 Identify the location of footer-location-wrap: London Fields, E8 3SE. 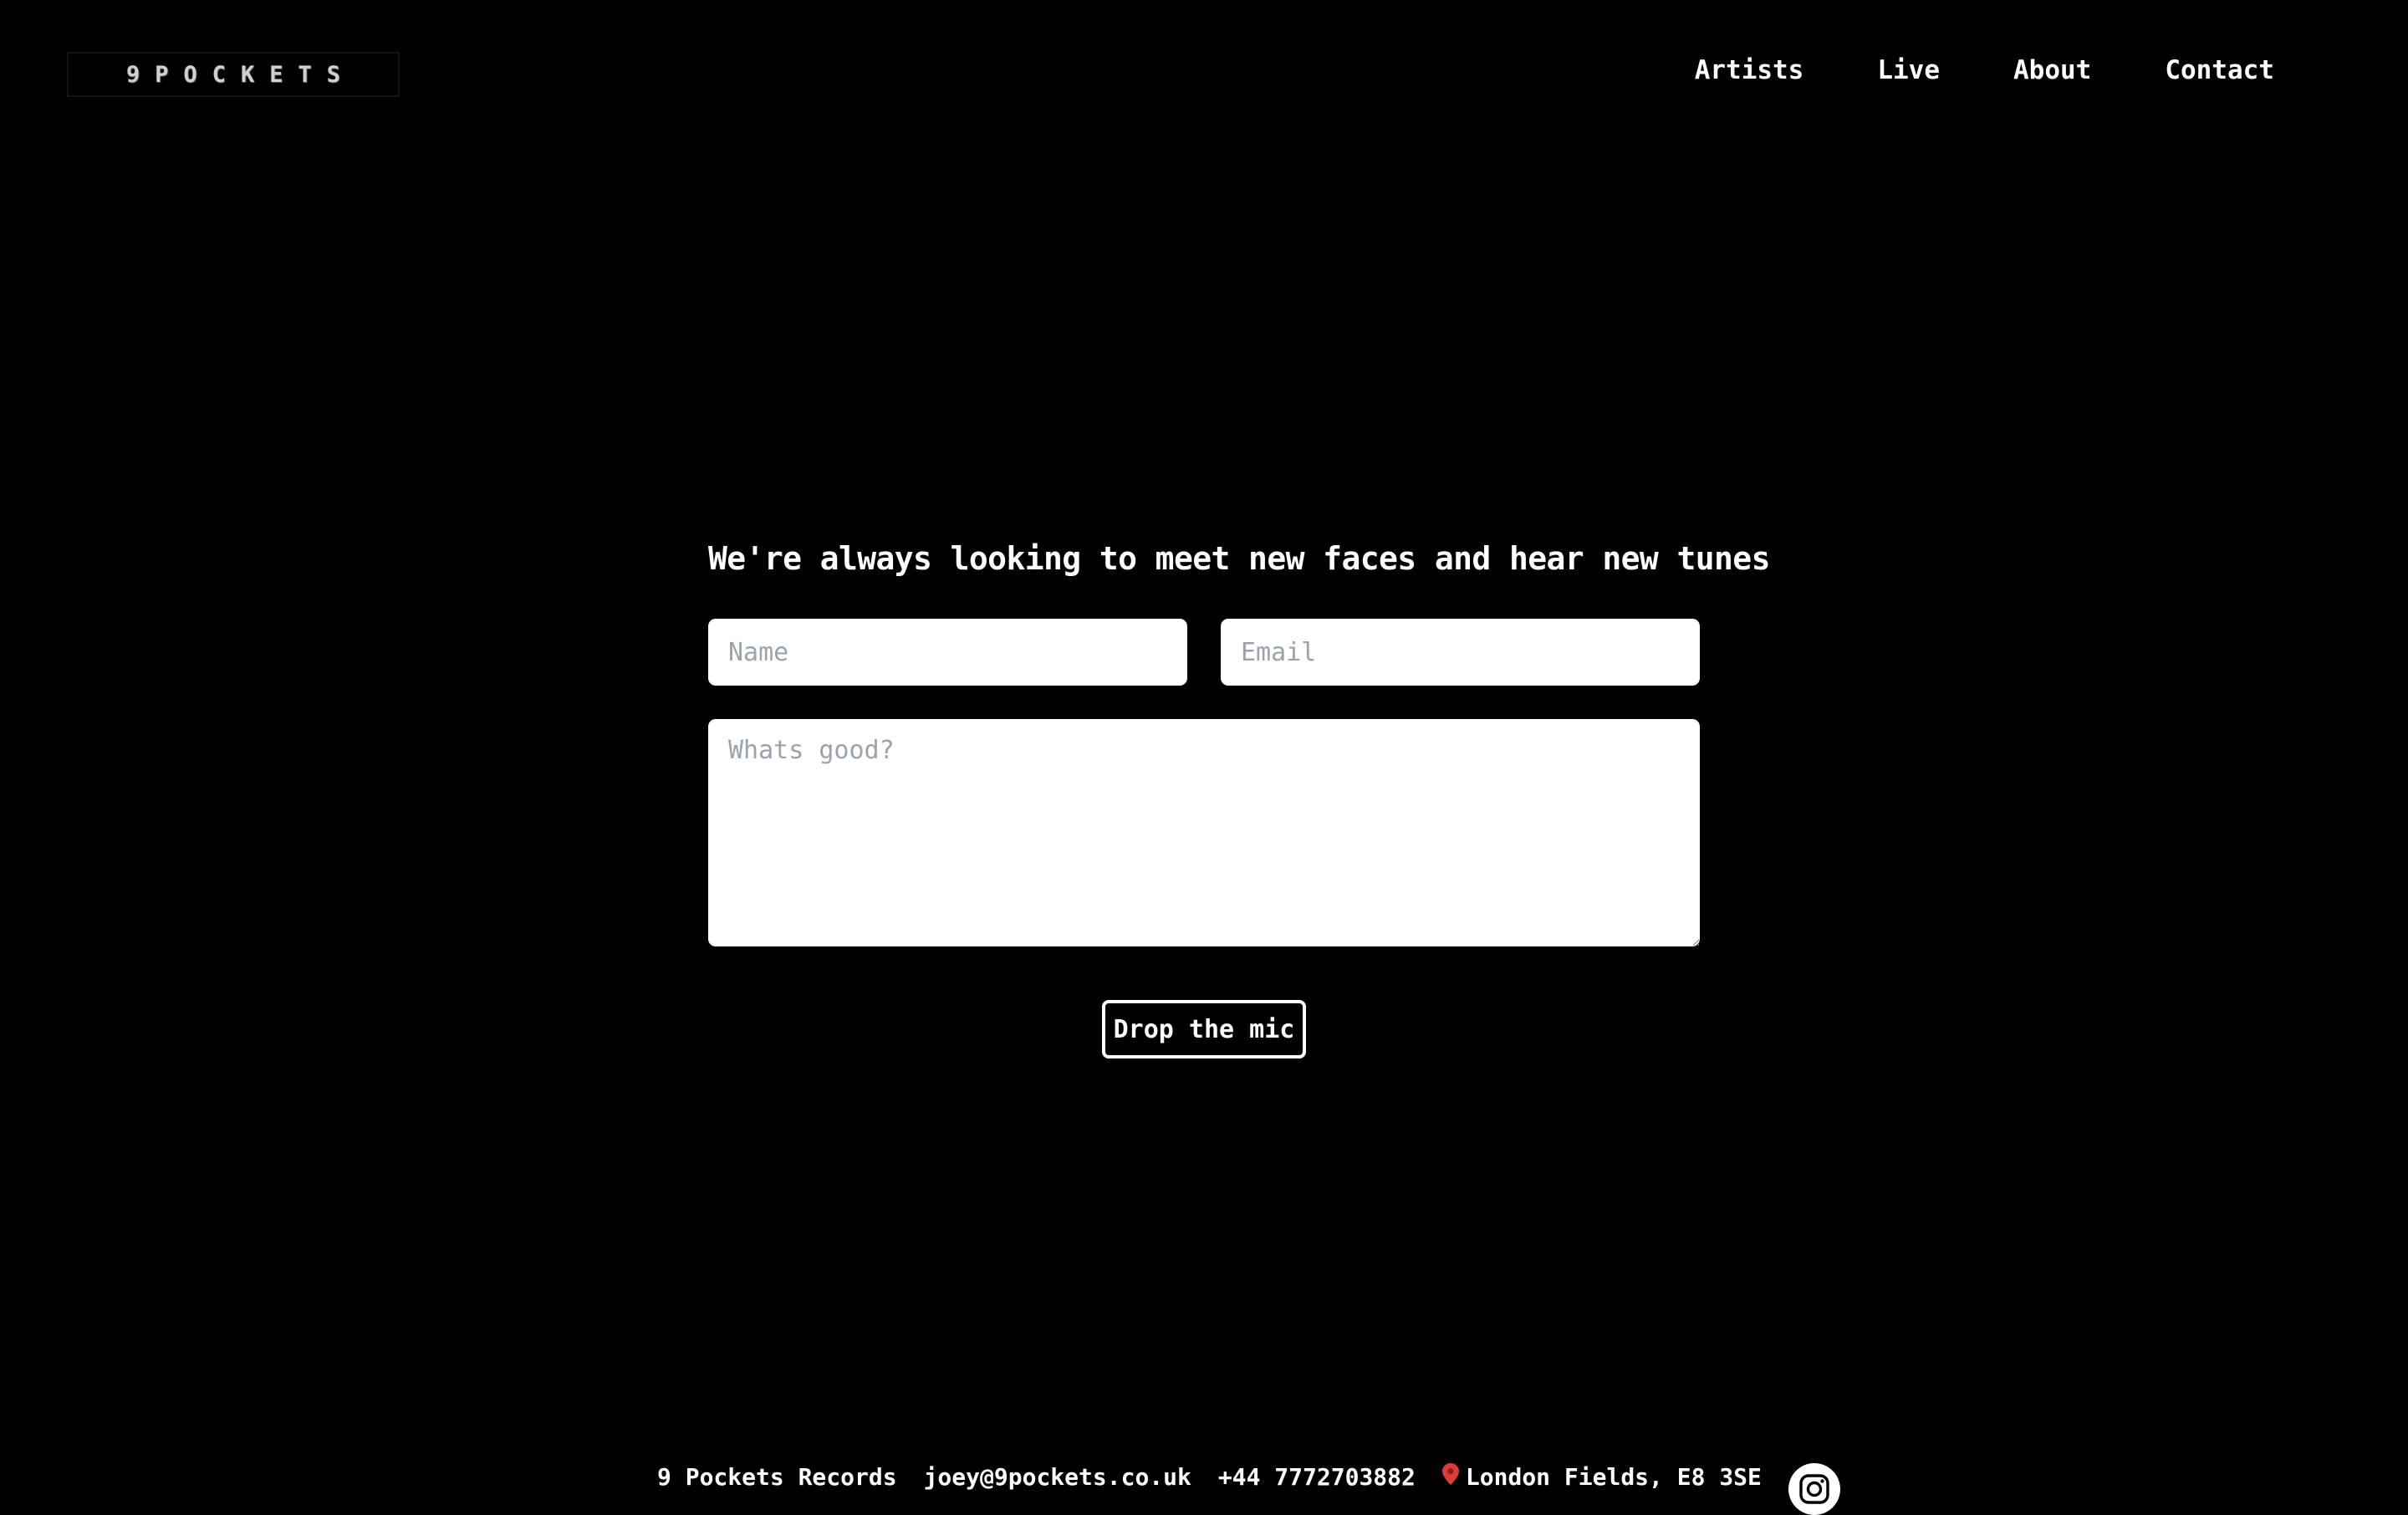
(1602, 1477).